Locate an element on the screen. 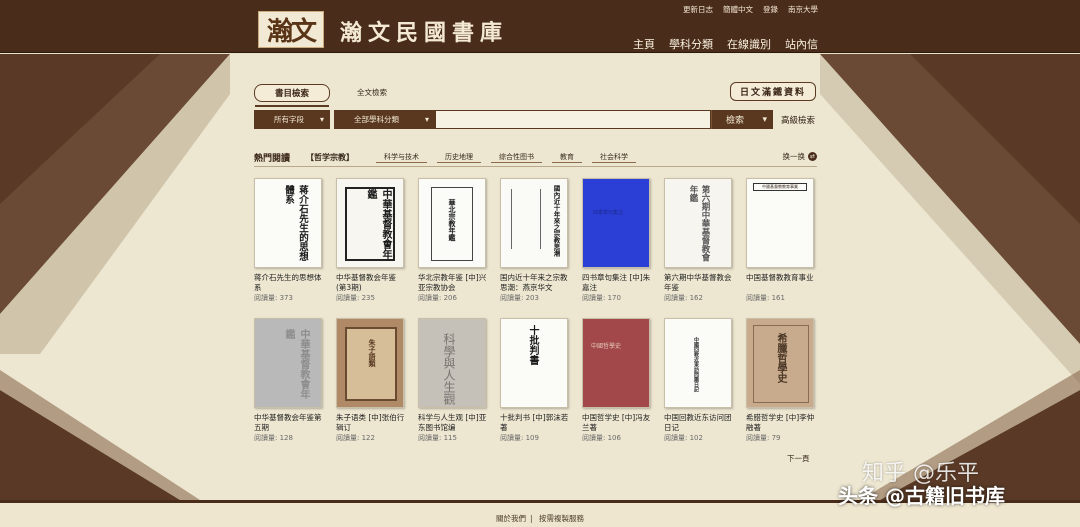 The width and height of the screenshot is (1080, 527). book-read-count: 阅讀量: 170 is located at coordinates (601, 298).